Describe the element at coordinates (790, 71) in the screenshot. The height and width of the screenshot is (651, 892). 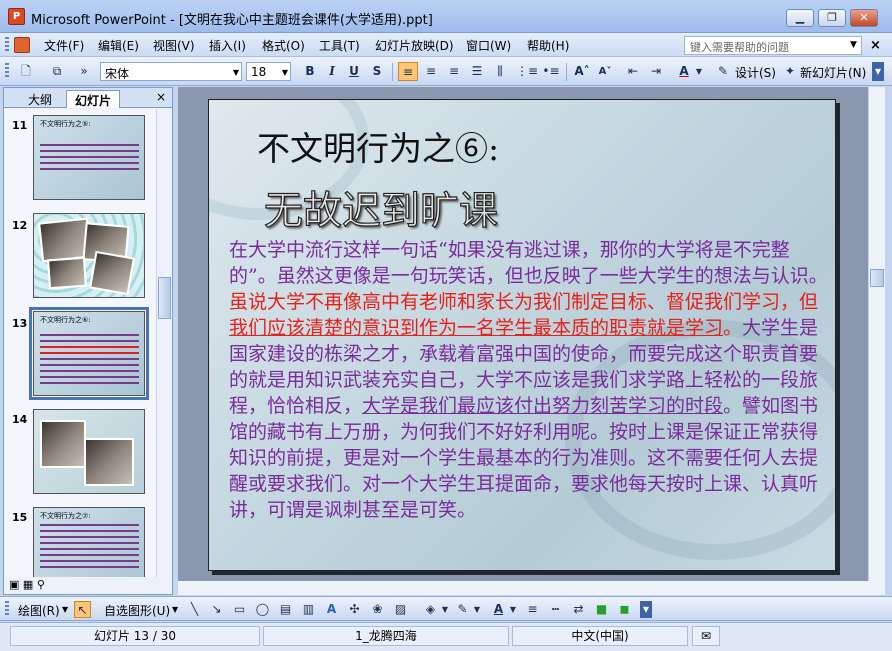
I see `new-slide-icon: ✦` at that location.